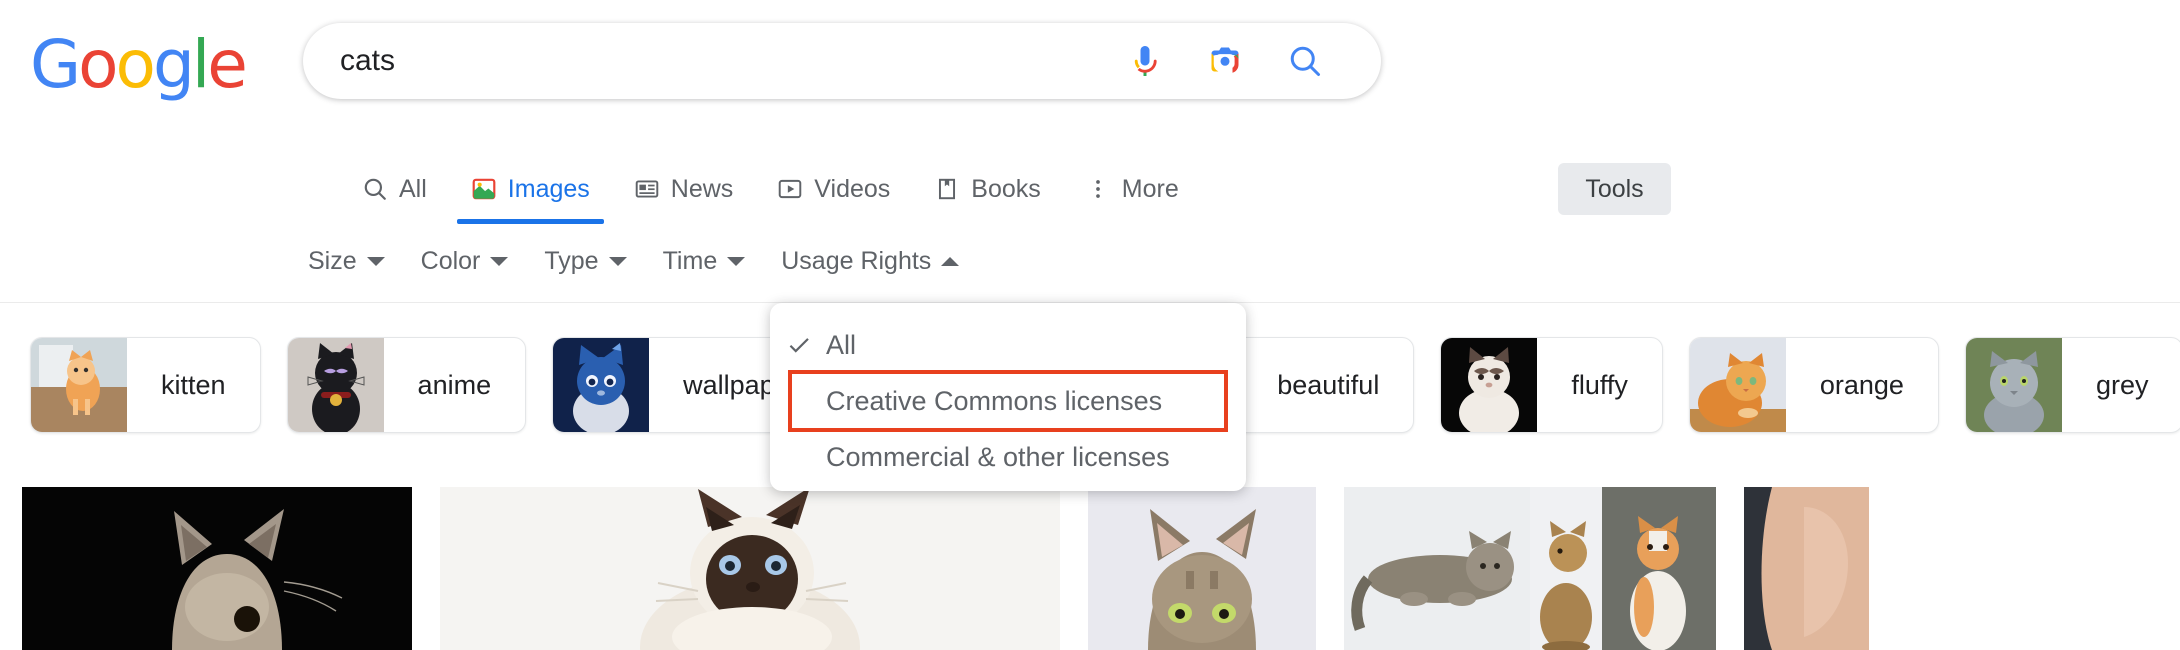 The width and height of the screenshot is (2180, 650). What do you see at coordinates (200, 64) in the screenshot?
I see `logo-letter-l: l` at bounding box center [200, 64].